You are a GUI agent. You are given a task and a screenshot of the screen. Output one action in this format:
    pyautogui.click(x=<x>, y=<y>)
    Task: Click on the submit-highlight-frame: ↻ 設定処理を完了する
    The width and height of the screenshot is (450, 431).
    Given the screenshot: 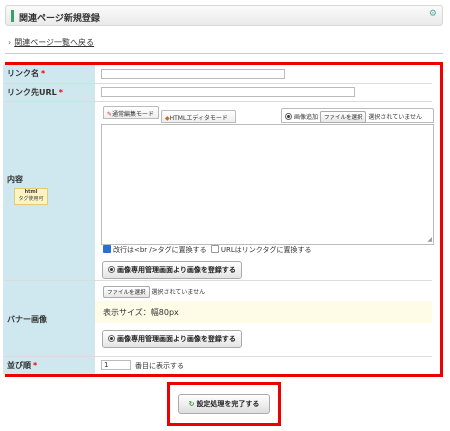 What is the action you would take?
    pyautogui.click(x=224, y=404)
    